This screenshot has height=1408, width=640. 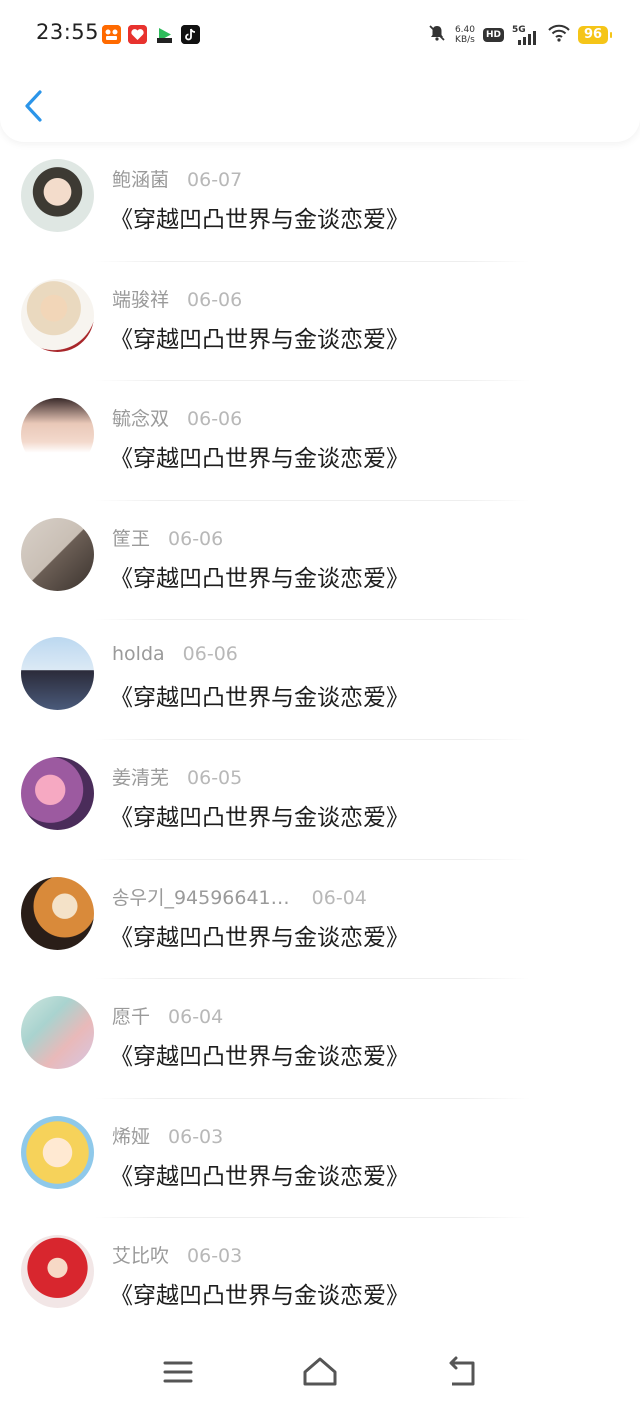 What do you see at coordinates (131, 538) in the screenshot?
I see `user-name: 筐玊` at bounding box center [131, 538].